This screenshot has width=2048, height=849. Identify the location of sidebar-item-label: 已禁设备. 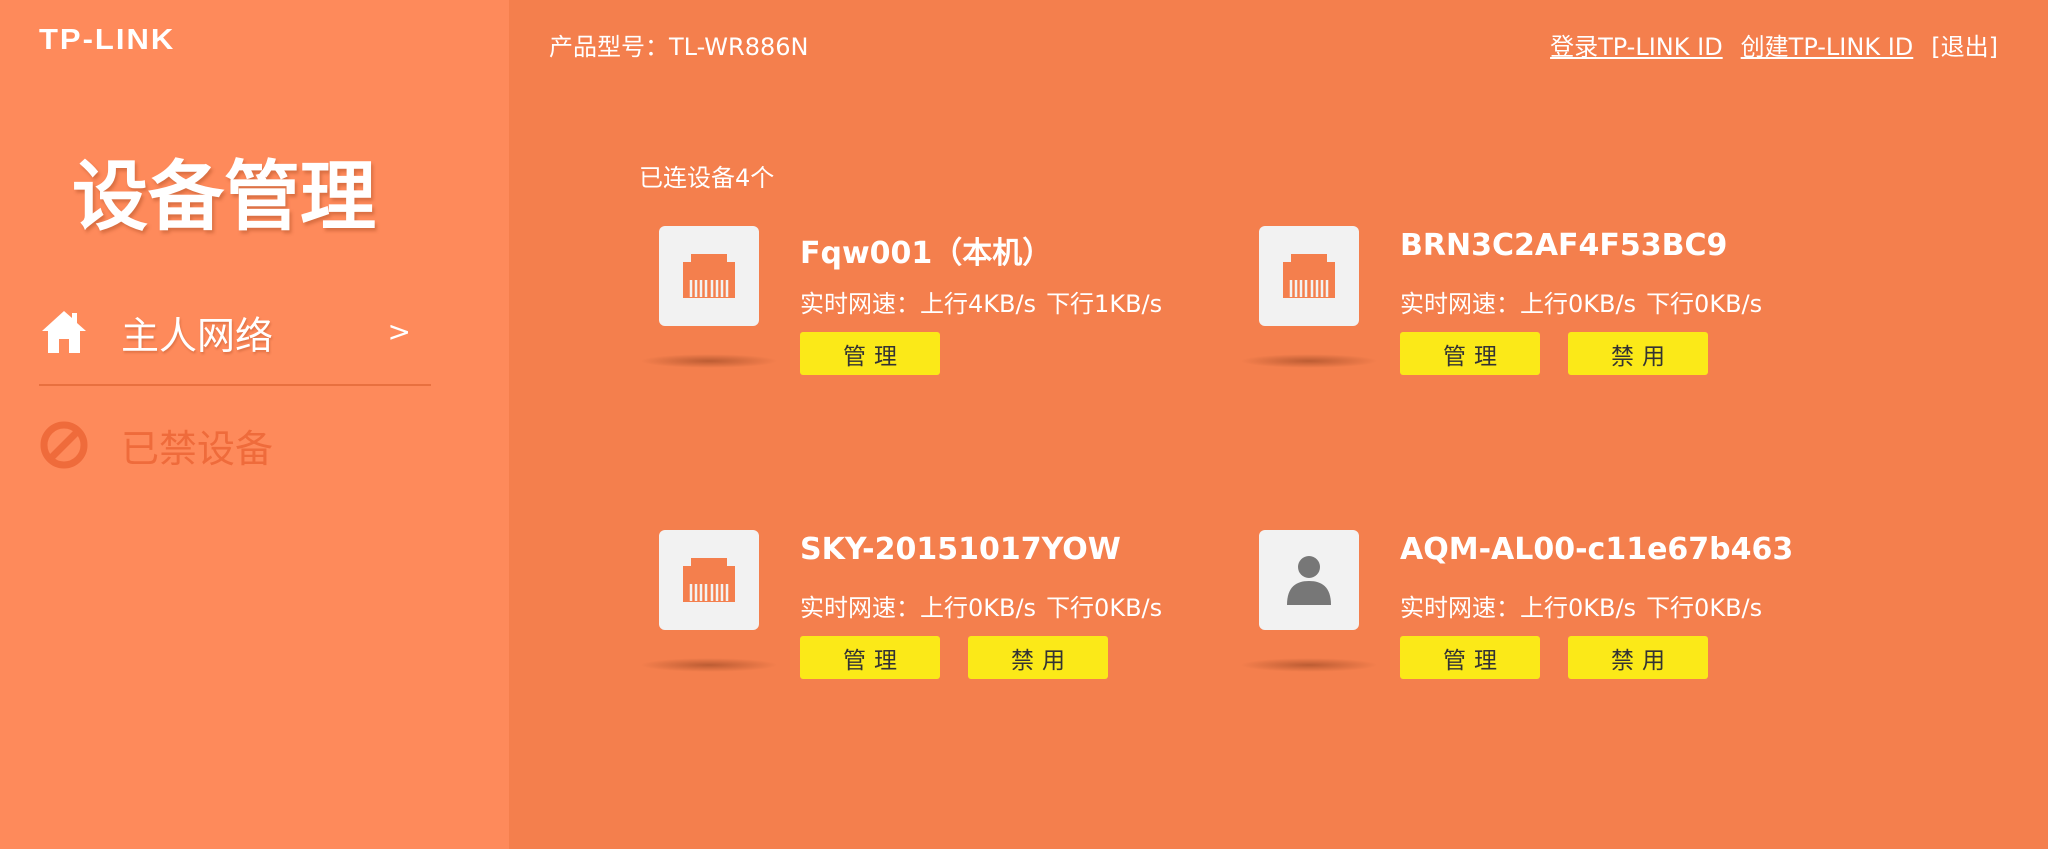
(197, 448).